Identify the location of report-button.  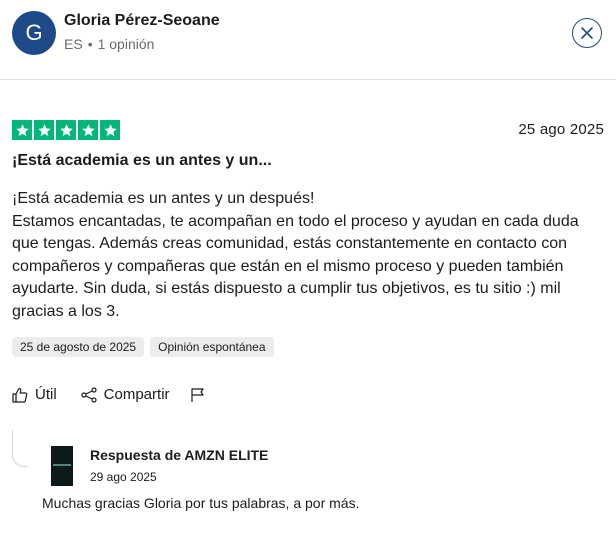
(198, 395).